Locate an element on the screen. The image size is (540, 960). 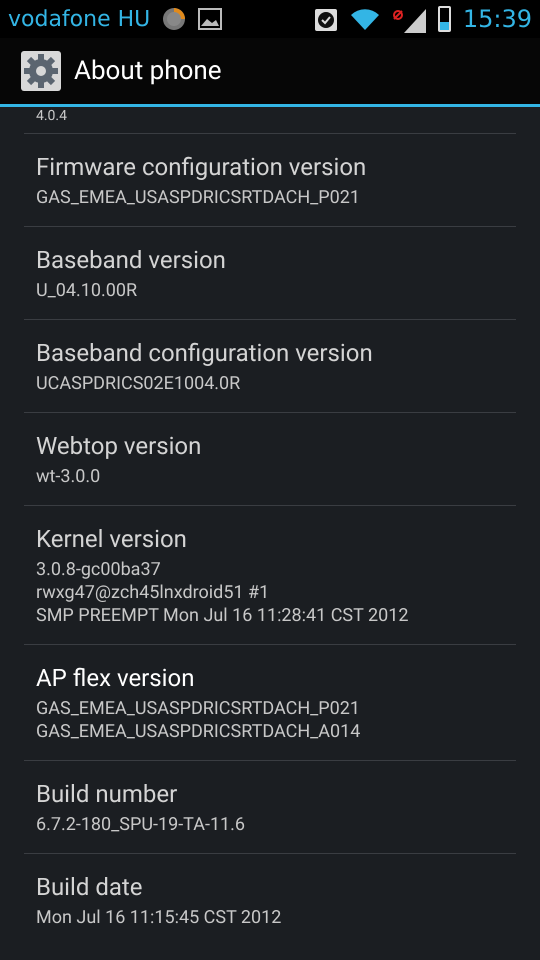
setting-summary: UCASPDRICS02E1004.0R is located at coordinates (139, 383).